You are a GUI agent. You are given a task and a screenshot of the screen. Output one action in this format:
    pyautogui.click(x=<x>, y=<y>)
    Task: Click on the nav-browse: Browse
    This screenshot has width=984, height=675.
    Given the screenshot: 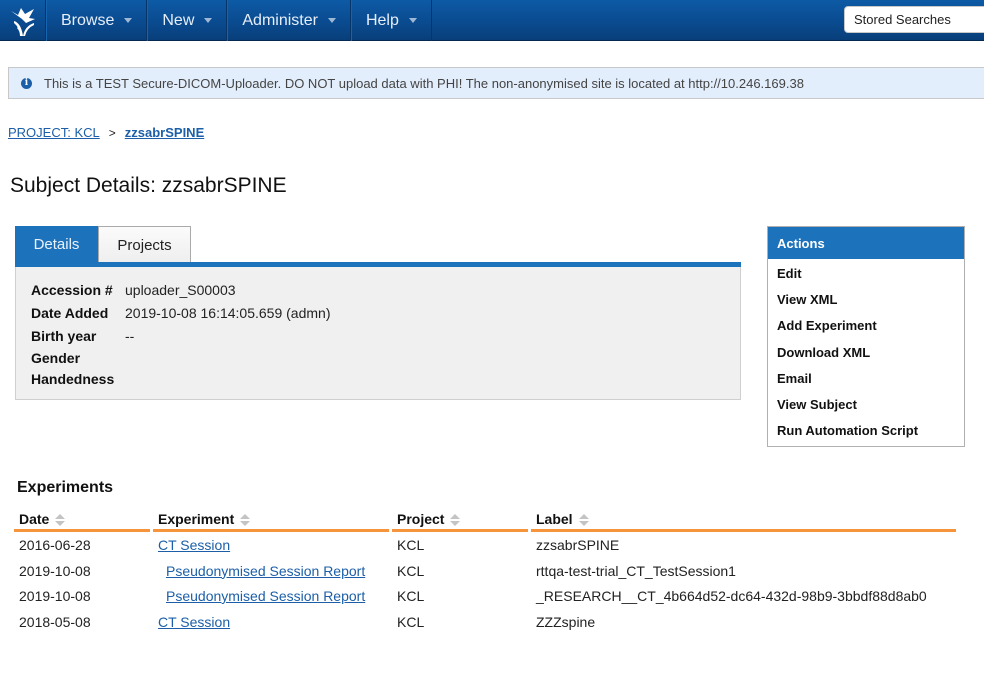 What is the action you would take?
    pyautogui.click(x=97, y=20)
    